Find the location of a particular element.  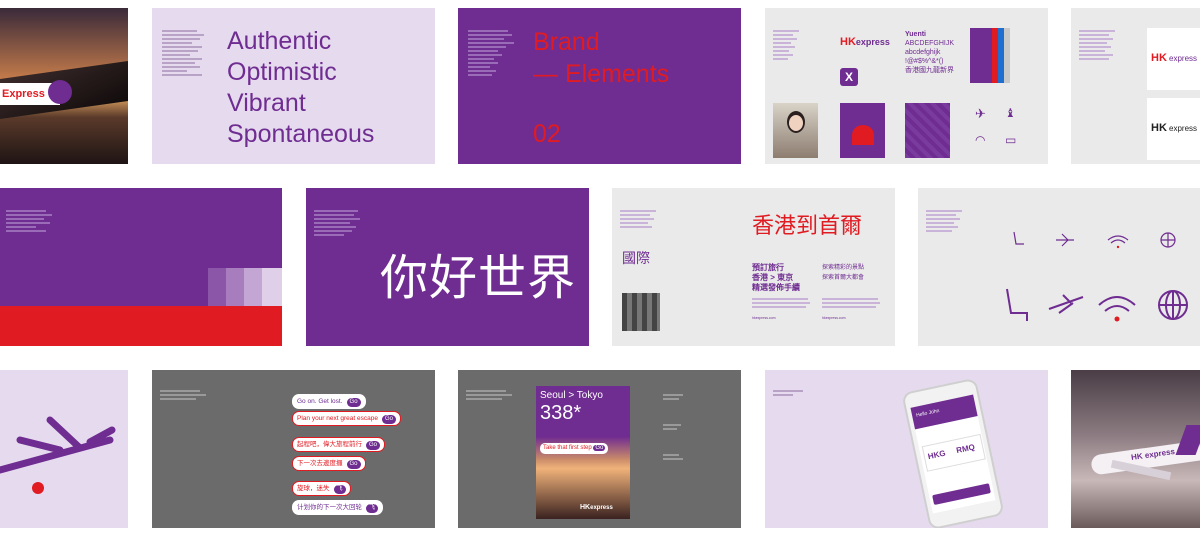

seat-icon-large is located at coordinates (1017, 304).